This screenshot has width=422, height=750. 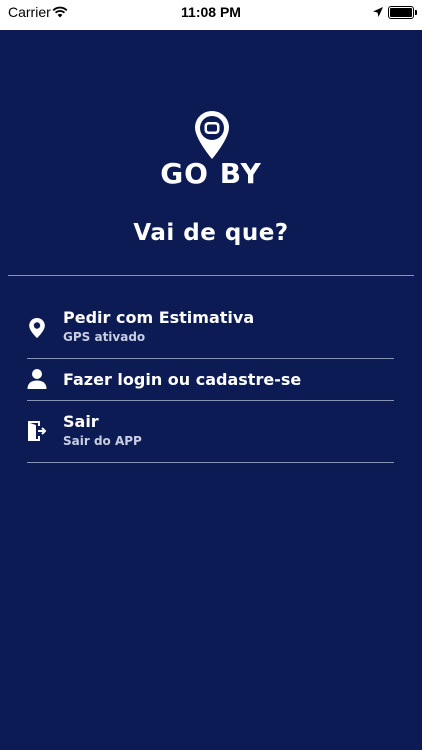 I want to click on clock: 11:08 PM, so click(x=211, y=12).